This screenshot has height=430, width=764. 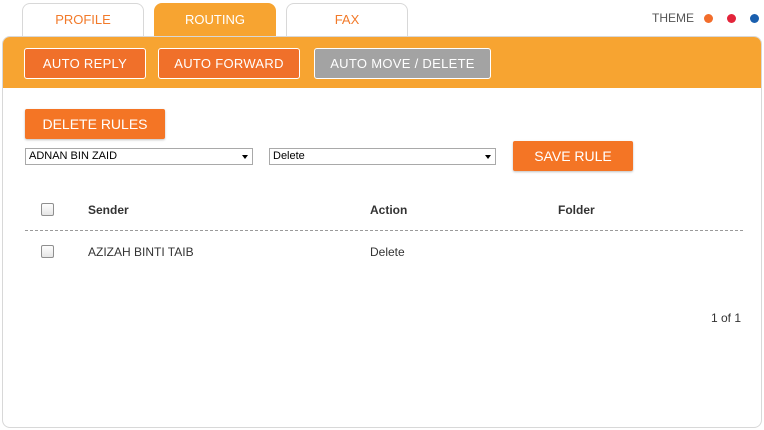 What do you see at coordinates (576, 210) in the screenshot?
I see `column-header-folder: Folder` at bounding box center [576, 210].